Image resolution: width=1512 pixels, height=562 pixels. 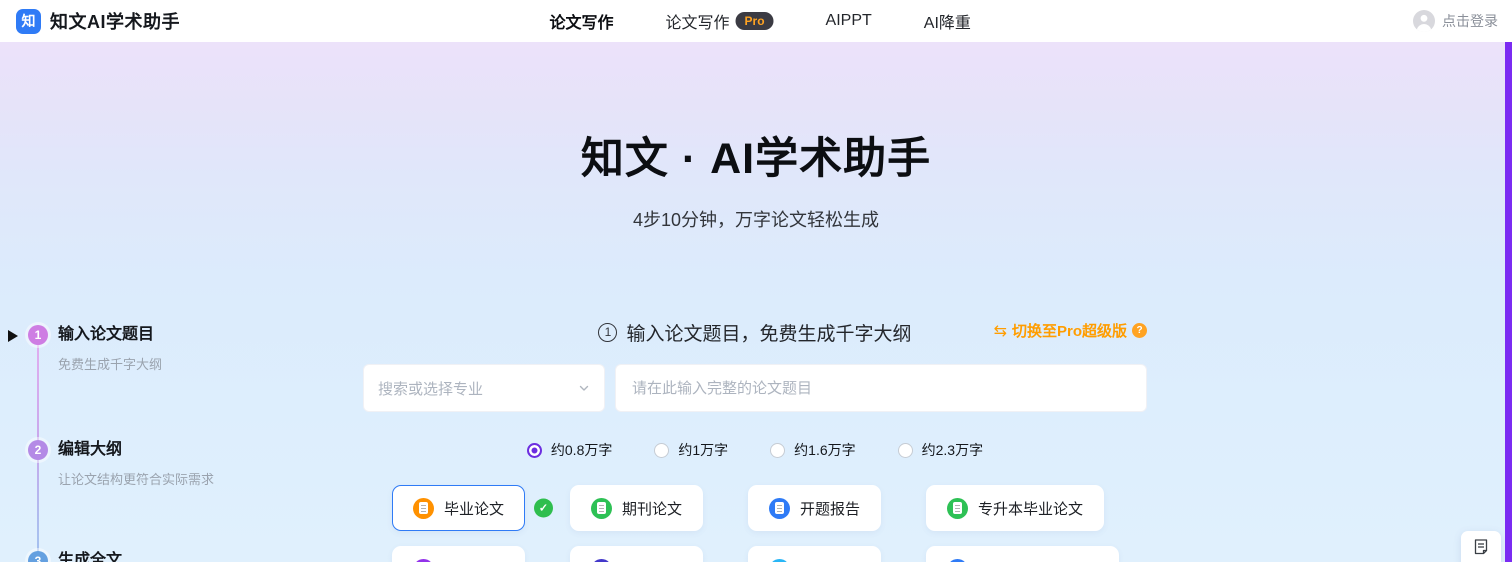 I want to click on length-label: 约1.6万字, so click(x=825, y=450).